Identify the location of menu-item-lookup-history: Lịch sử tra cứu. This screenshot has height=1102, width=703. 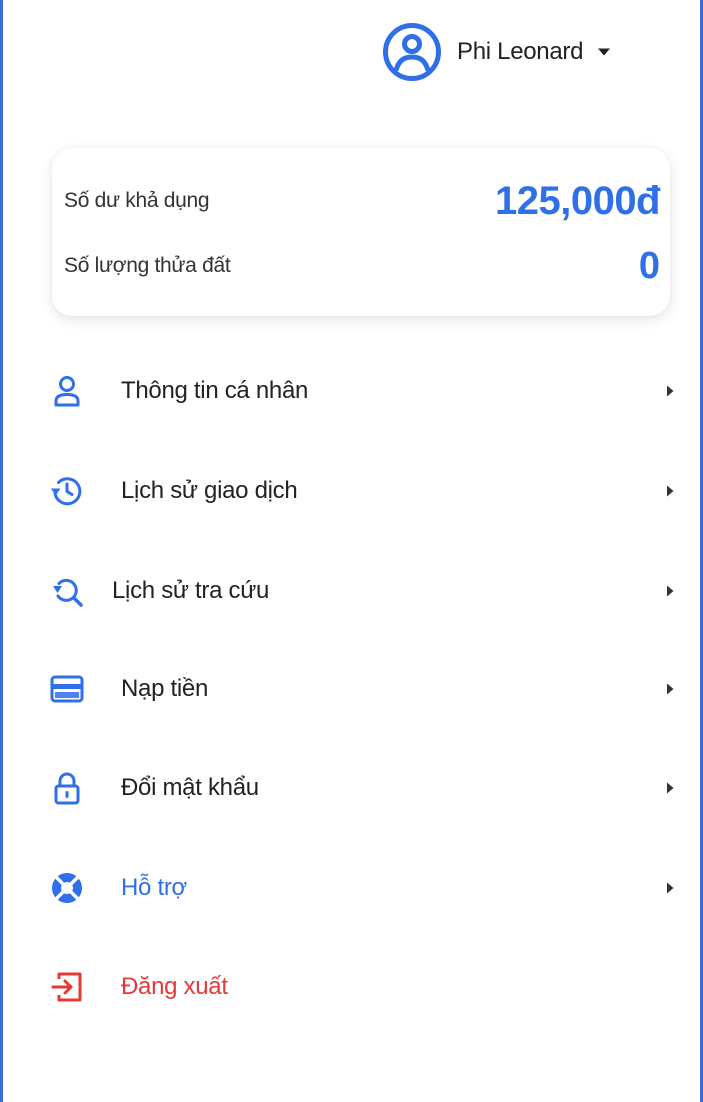
(360, 591).